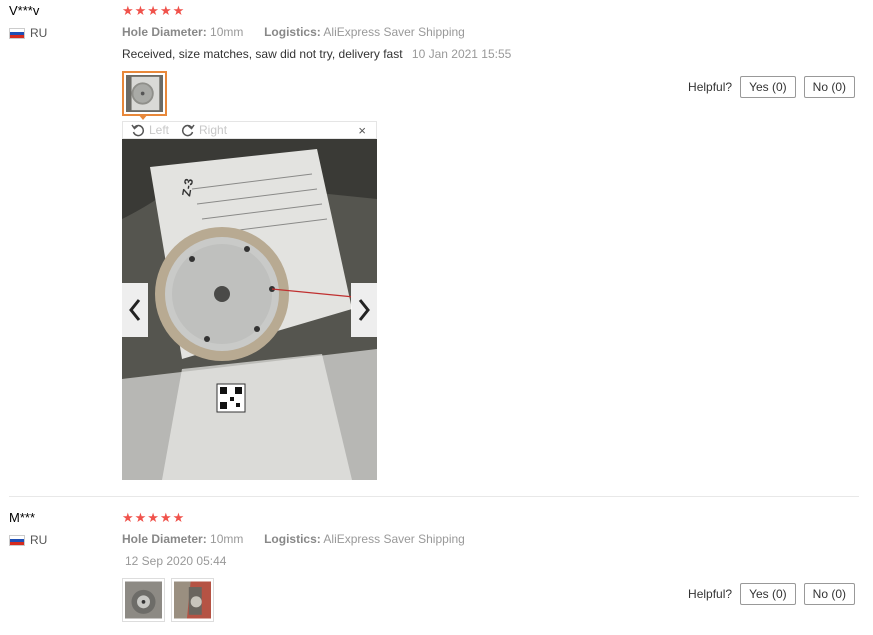 This screenshot has width=873, height=635. Describe the element at coordinates (461, 54) in the screenshot. I see `review-date: 10 Jan 2021 15:55` at that location.